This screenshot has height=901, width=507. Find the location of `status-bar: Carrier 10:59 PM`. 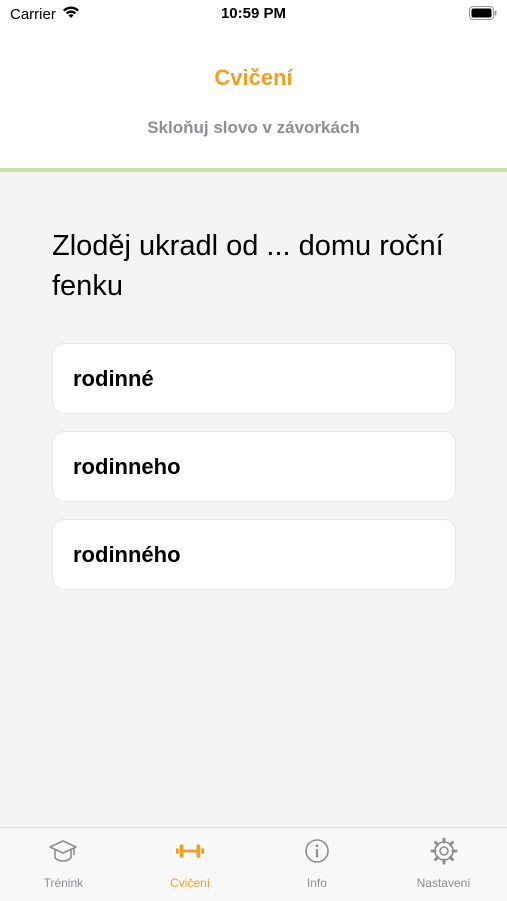

status-bar: Carrier 10:59 PM is located at coordinates (253, 15).